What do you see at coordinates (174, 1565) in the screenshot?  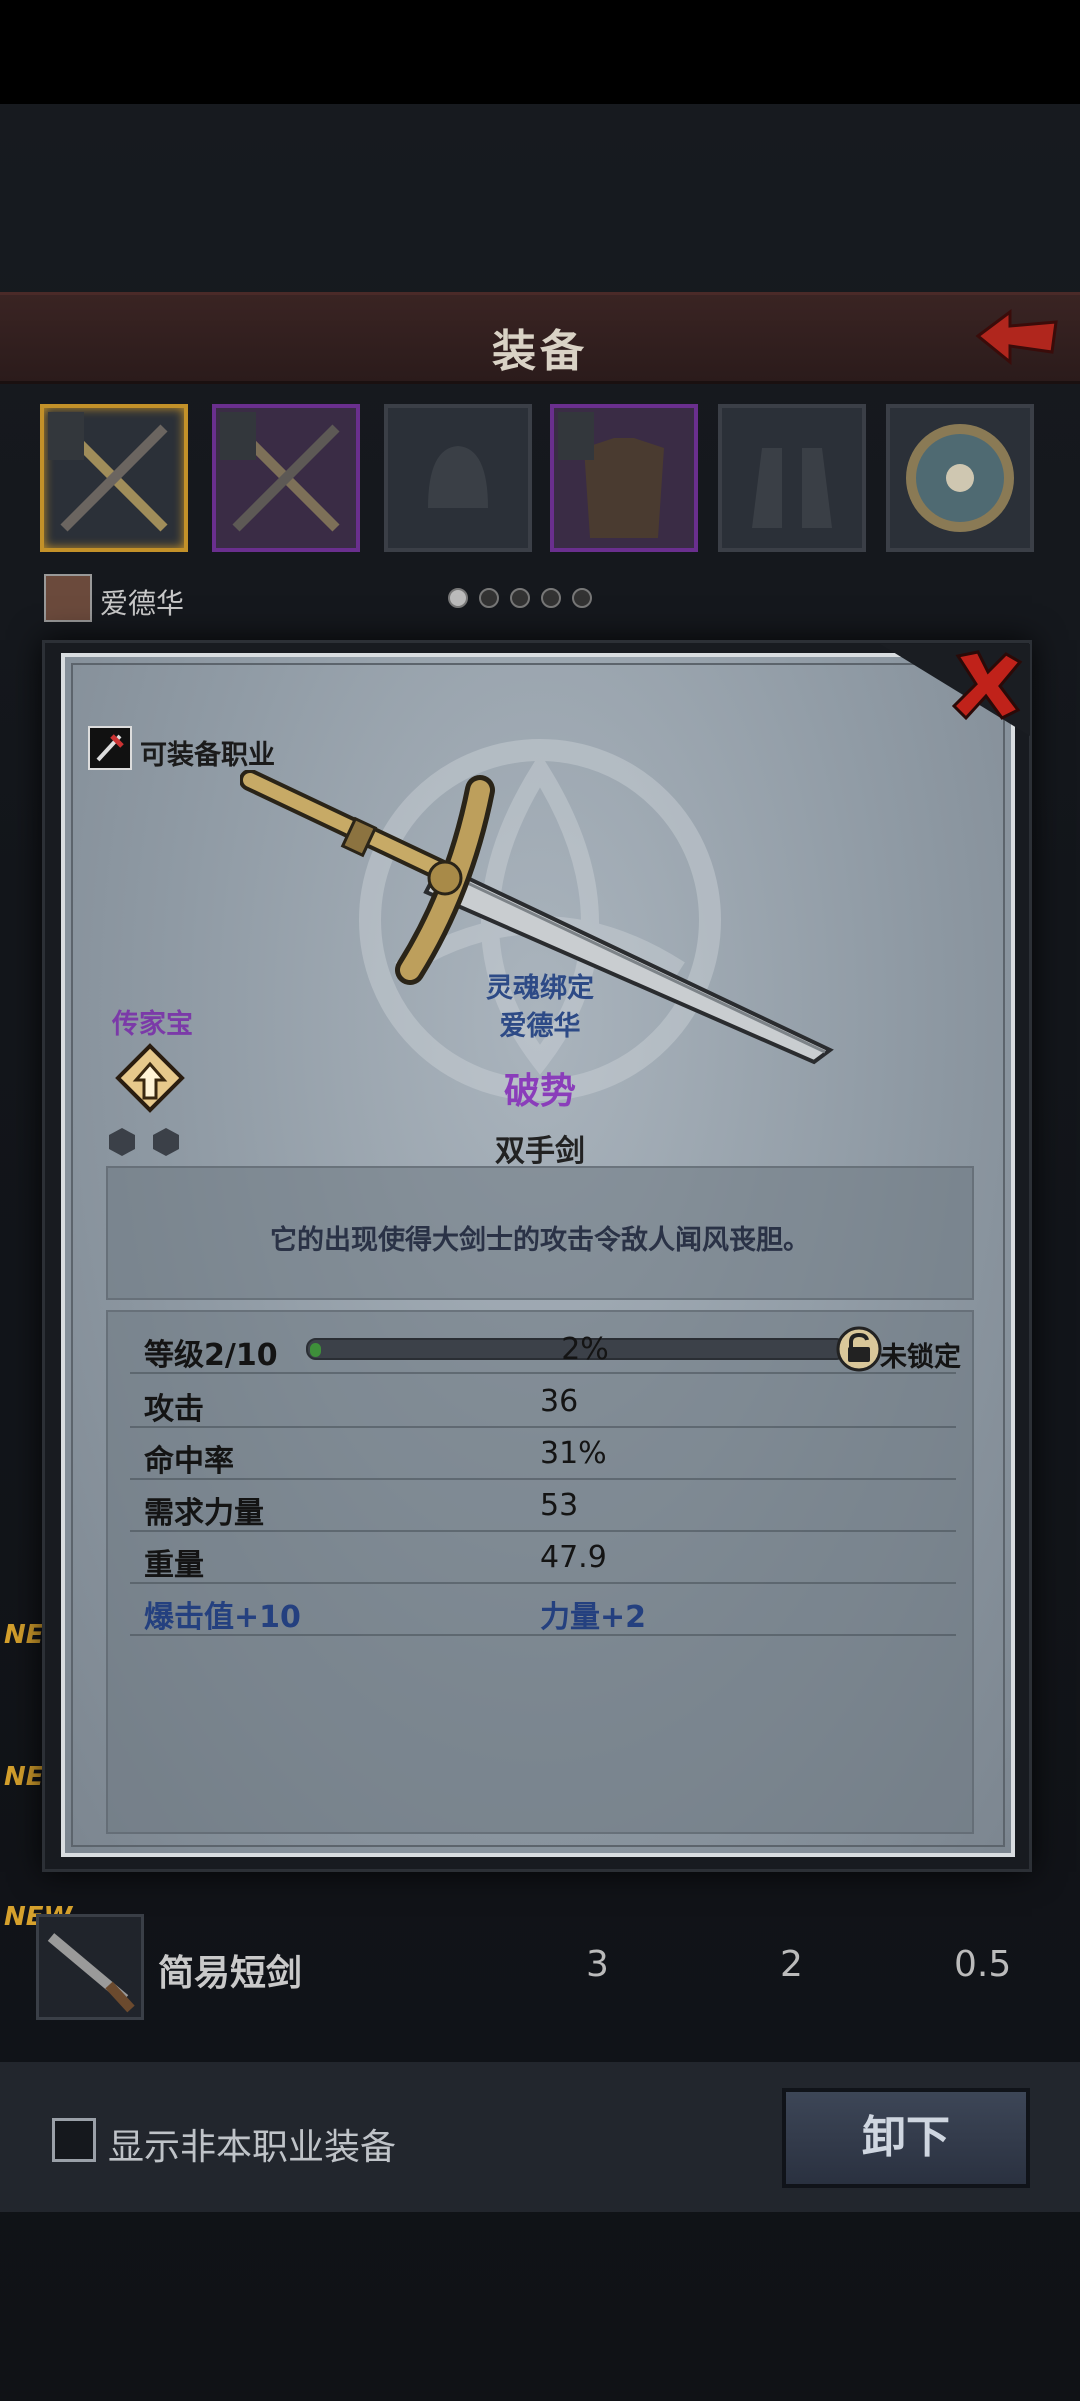 I see `stat-label: 重量` at bounding box center [174, 1565].